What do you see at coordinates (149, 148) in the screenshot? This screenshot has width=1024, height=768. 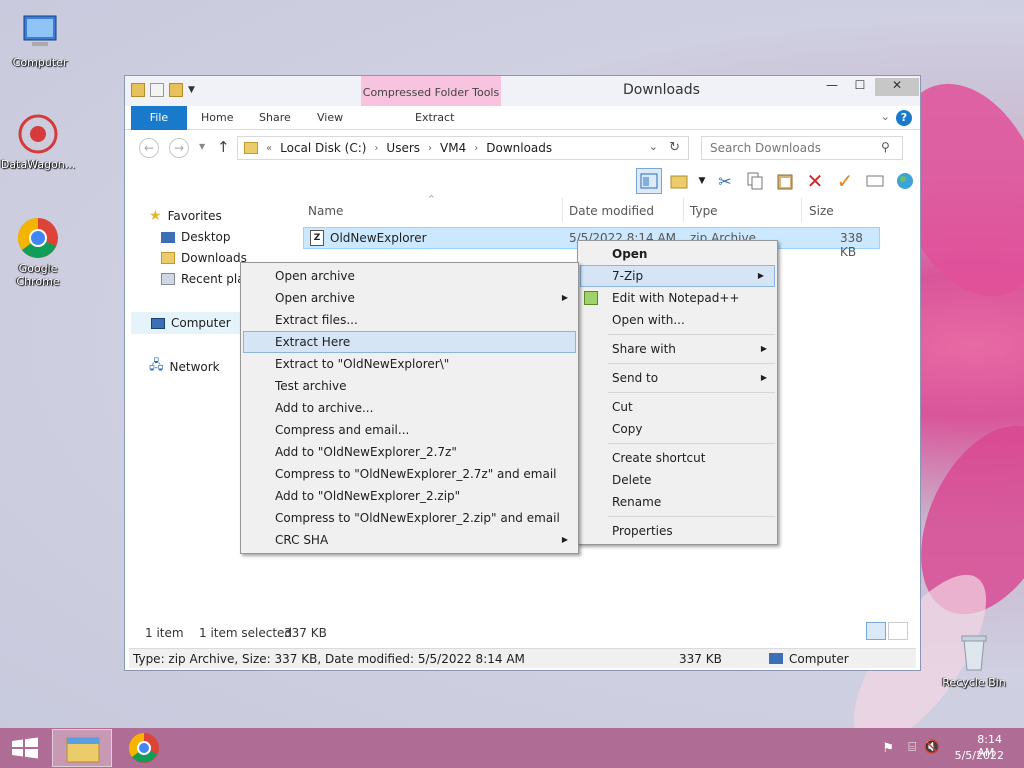 I see `back-button: ←` at bounding box center [149, 148].